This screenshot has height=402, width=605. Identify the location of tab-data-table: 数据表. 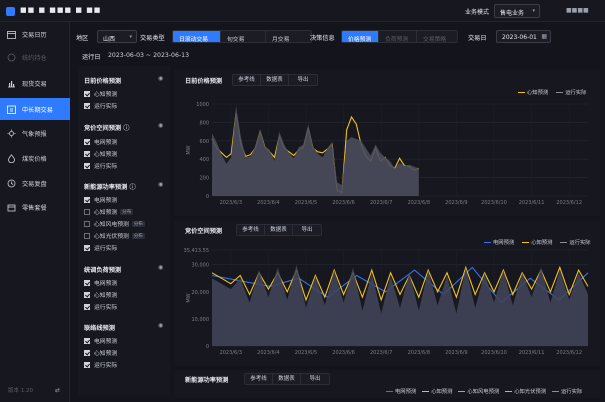
(287, 379).